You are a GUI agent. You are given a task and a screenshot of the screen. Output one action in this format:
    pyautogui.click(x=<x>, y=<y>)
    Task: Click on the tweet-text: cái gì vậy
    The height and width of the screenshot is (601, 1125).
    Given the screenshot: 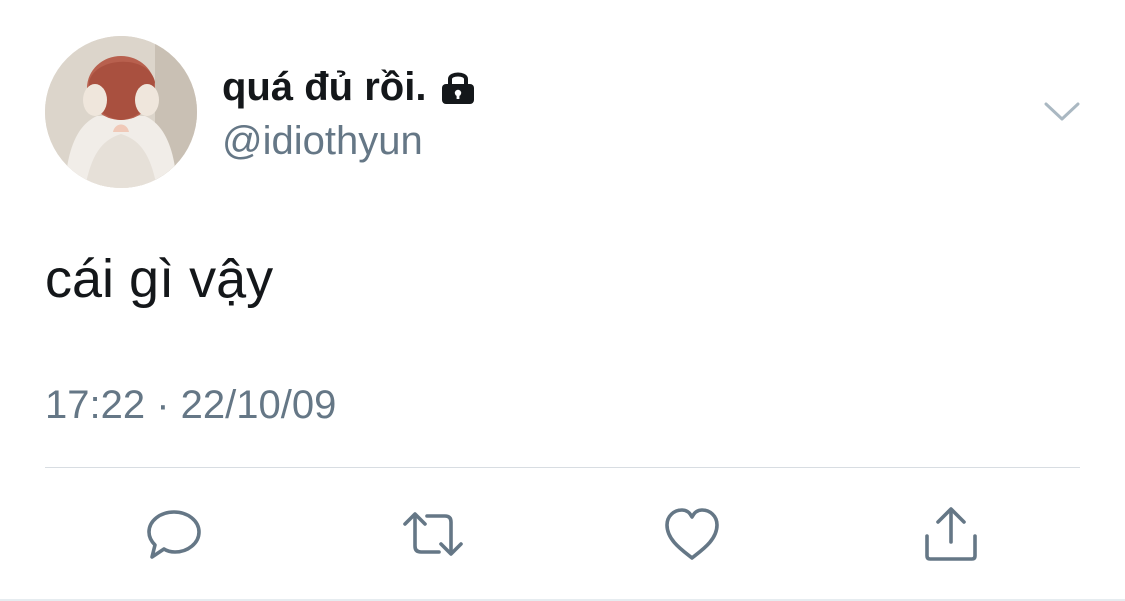 What is the action you would take?
    pyautogui.click(x=159, y=279)
    